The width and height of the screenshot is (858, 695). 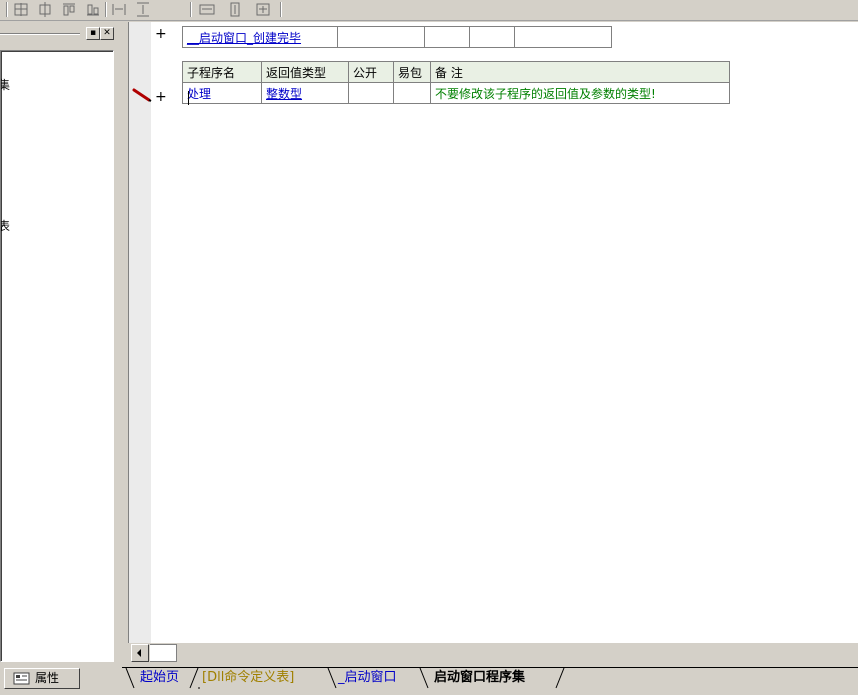 What do you see at coordinates (159, 678) in the screenshot?
I see `tab-start-page: 起始页` at bounding box center [159, 678].